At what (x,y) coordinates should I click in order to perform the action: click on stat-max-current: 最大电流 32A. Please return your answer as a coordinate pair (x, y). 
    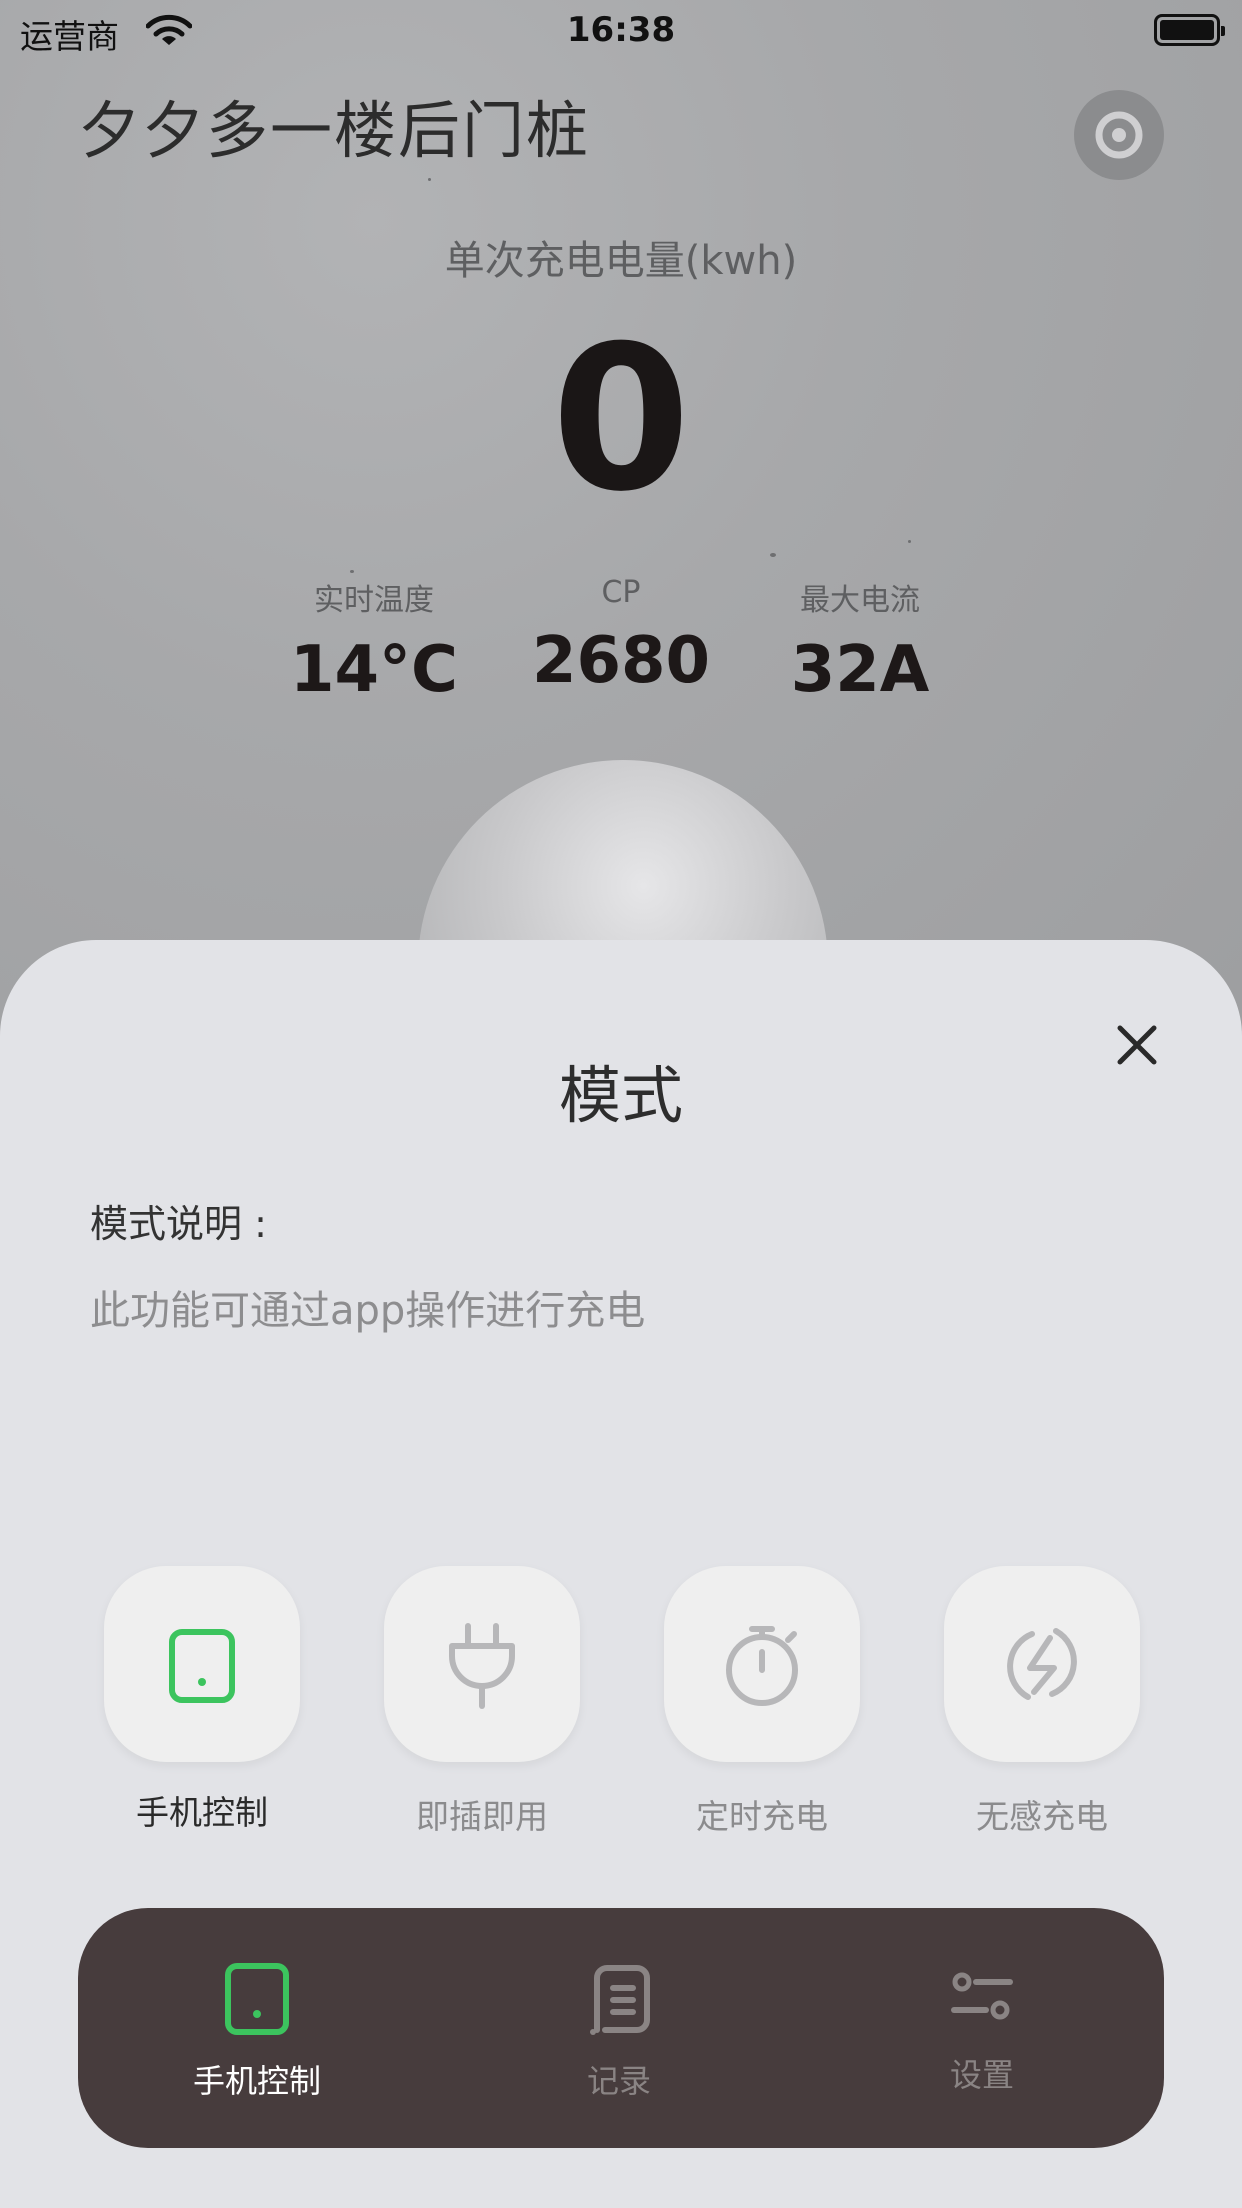
    Looking at the image, I should click on (860, 640).